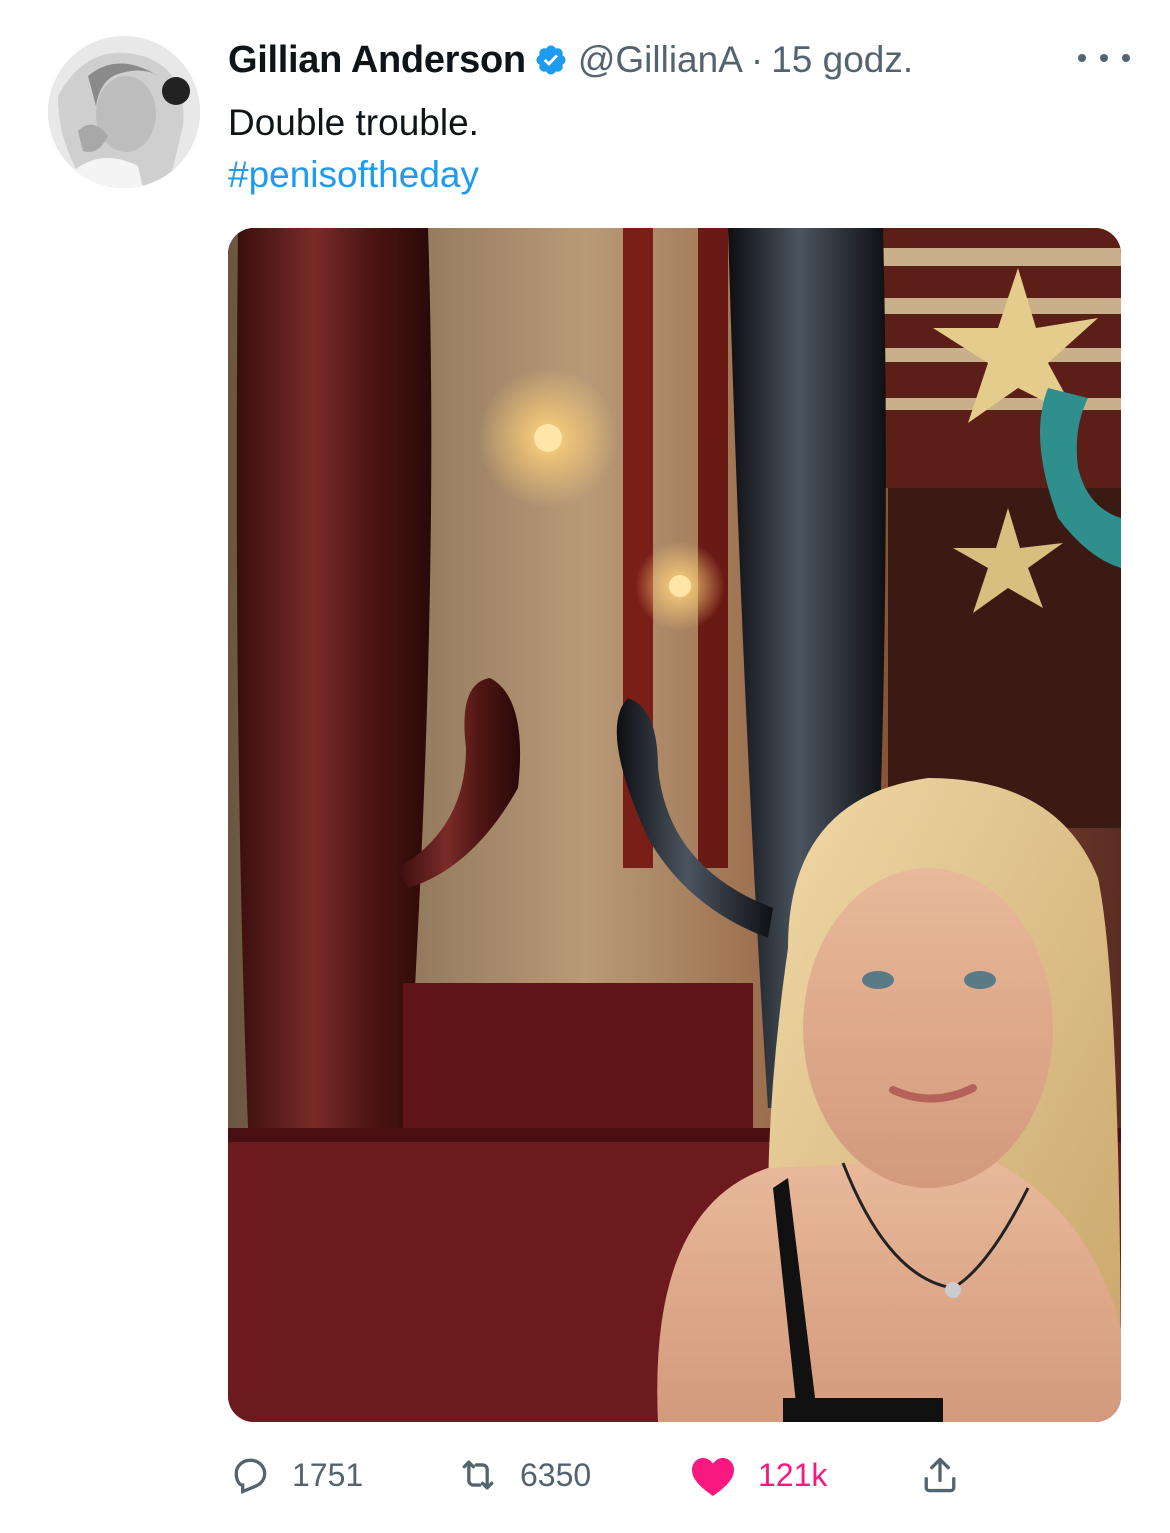 The image size is (1170, 1533). Describe the element at coordinates (674, 1475) in the screenshot. I see `tweet-actions: 1751 6350 121k` at that location.